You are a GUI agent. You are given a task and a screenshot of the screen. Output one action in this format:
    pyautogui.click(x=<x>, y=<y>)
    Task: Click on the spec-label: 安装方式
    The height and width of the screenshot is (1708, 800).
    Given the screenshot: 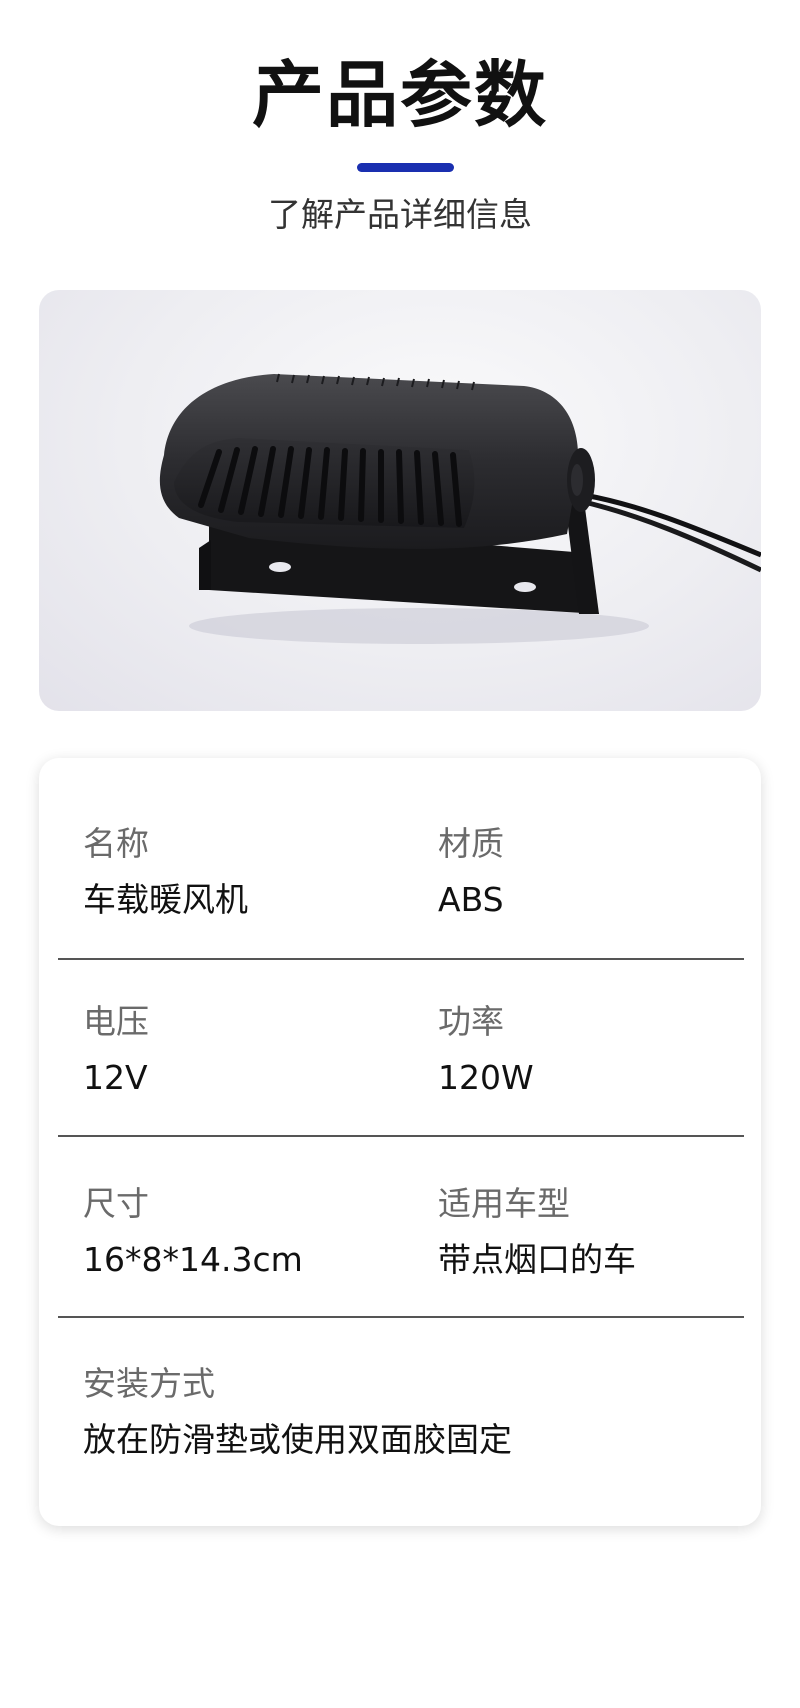 What is the action you would take?
    pyautogui.click(x=149, y=1383)
    